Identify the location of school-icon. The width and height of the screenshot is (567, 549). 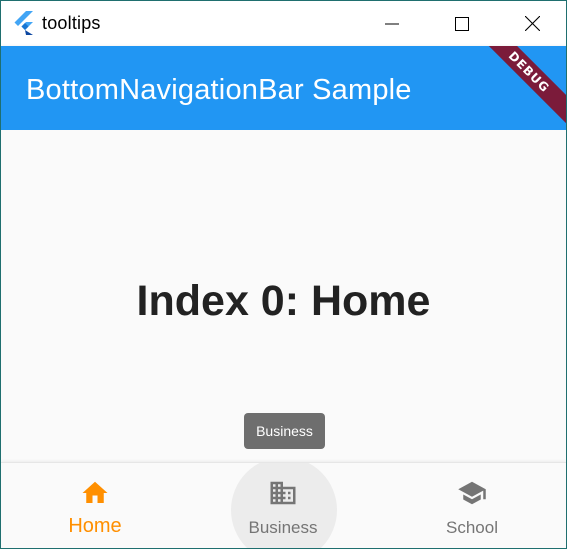
(472, 493).